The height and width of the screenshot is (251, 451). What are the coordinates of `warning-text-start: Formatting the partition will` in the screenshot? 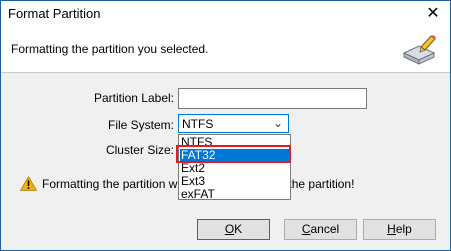 It's located at (114, 184).